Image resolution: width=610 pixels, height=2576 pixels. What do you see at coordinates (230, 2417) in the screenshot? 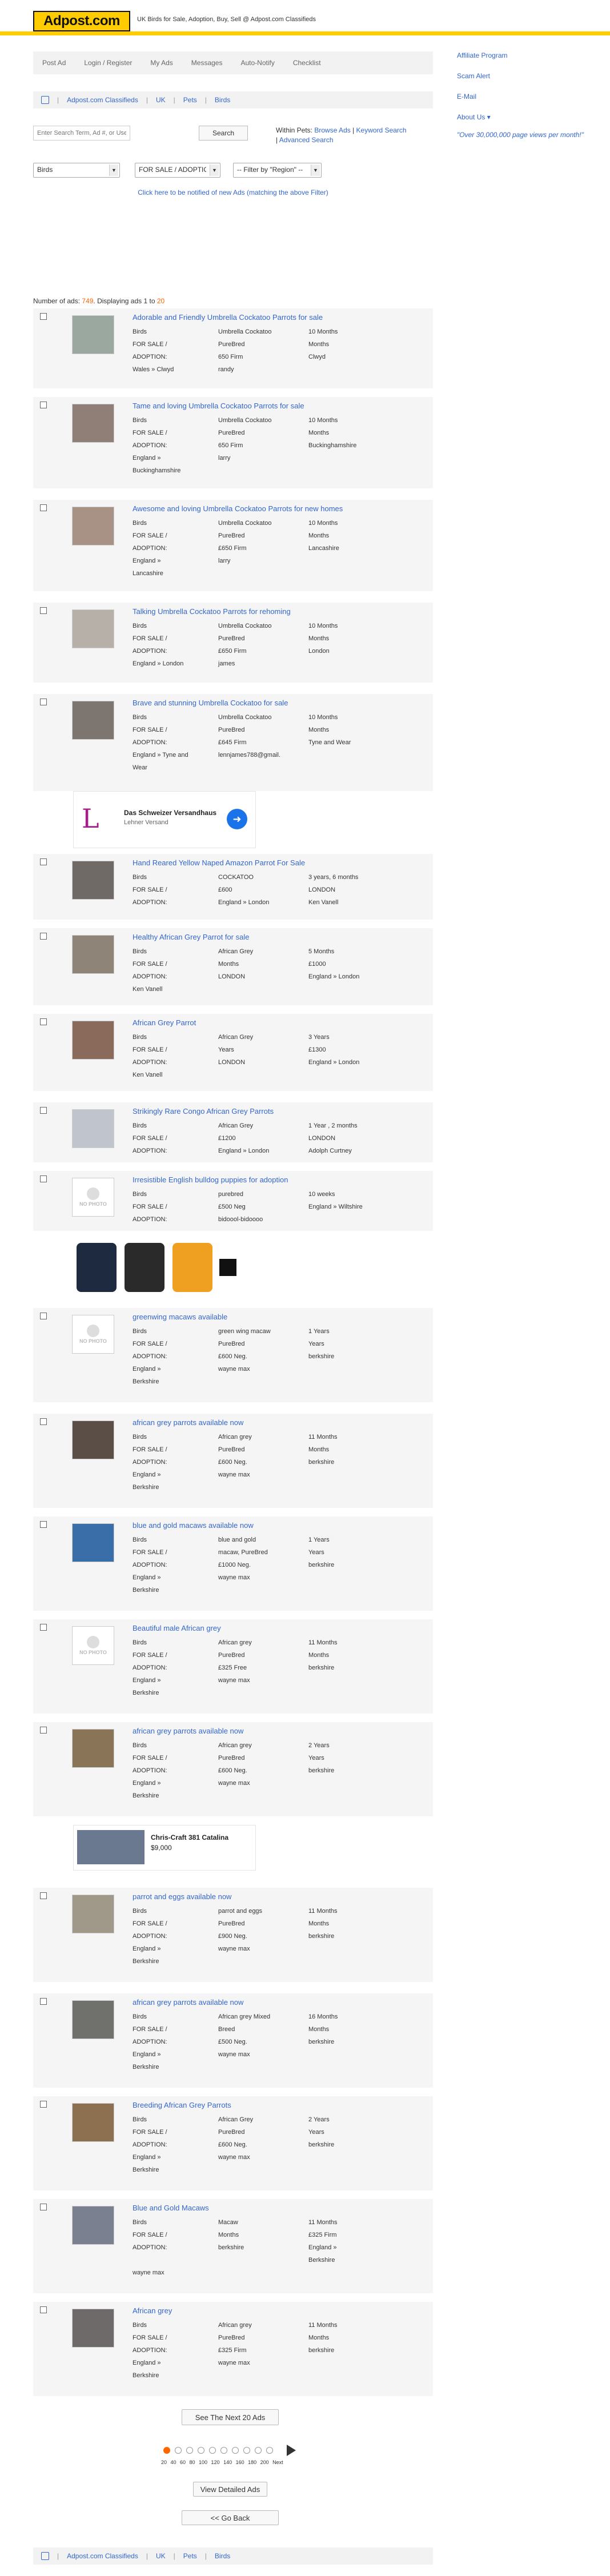
I see `next-ads-button: See The Next 20 Ads` at bounding box center [230, 2417].